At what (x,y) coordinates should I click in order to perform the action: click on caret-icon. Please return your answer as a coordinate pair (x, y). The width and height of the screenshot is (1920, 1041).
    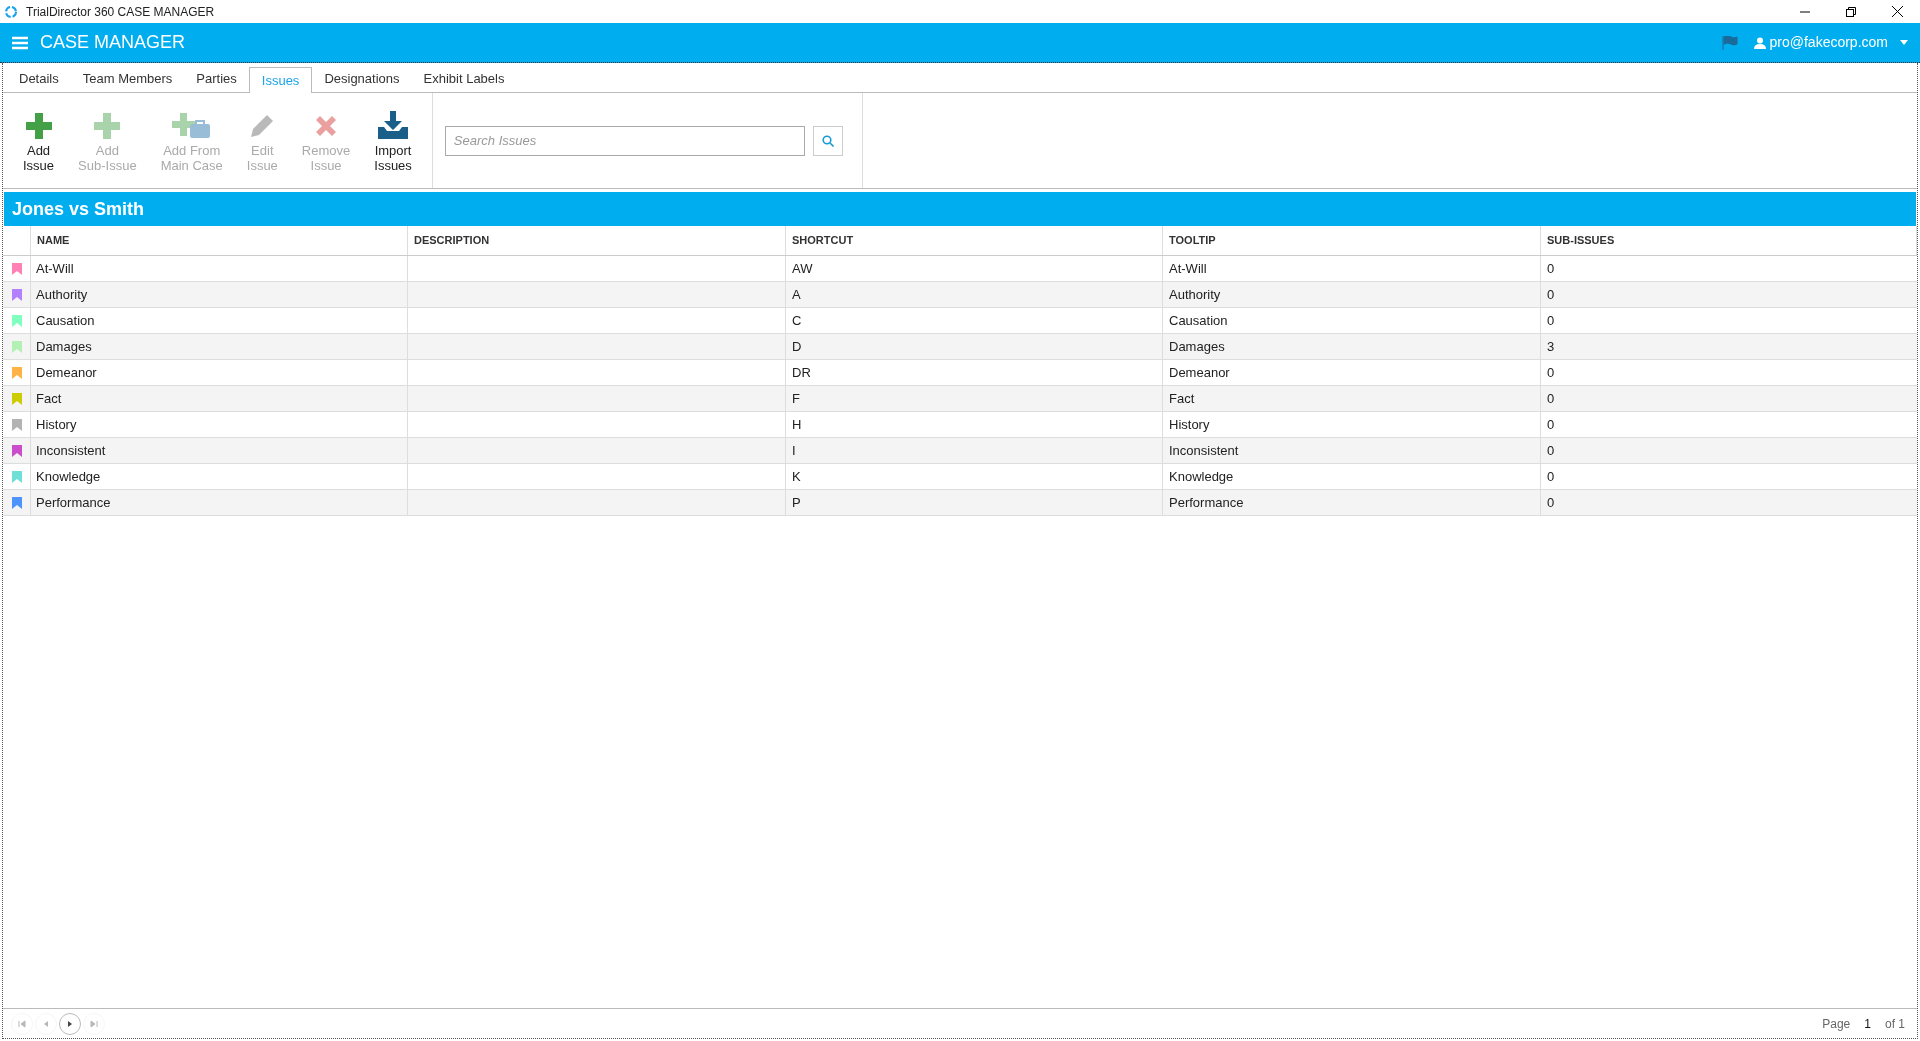
    Looking at the image, I should click on (1904, 42).